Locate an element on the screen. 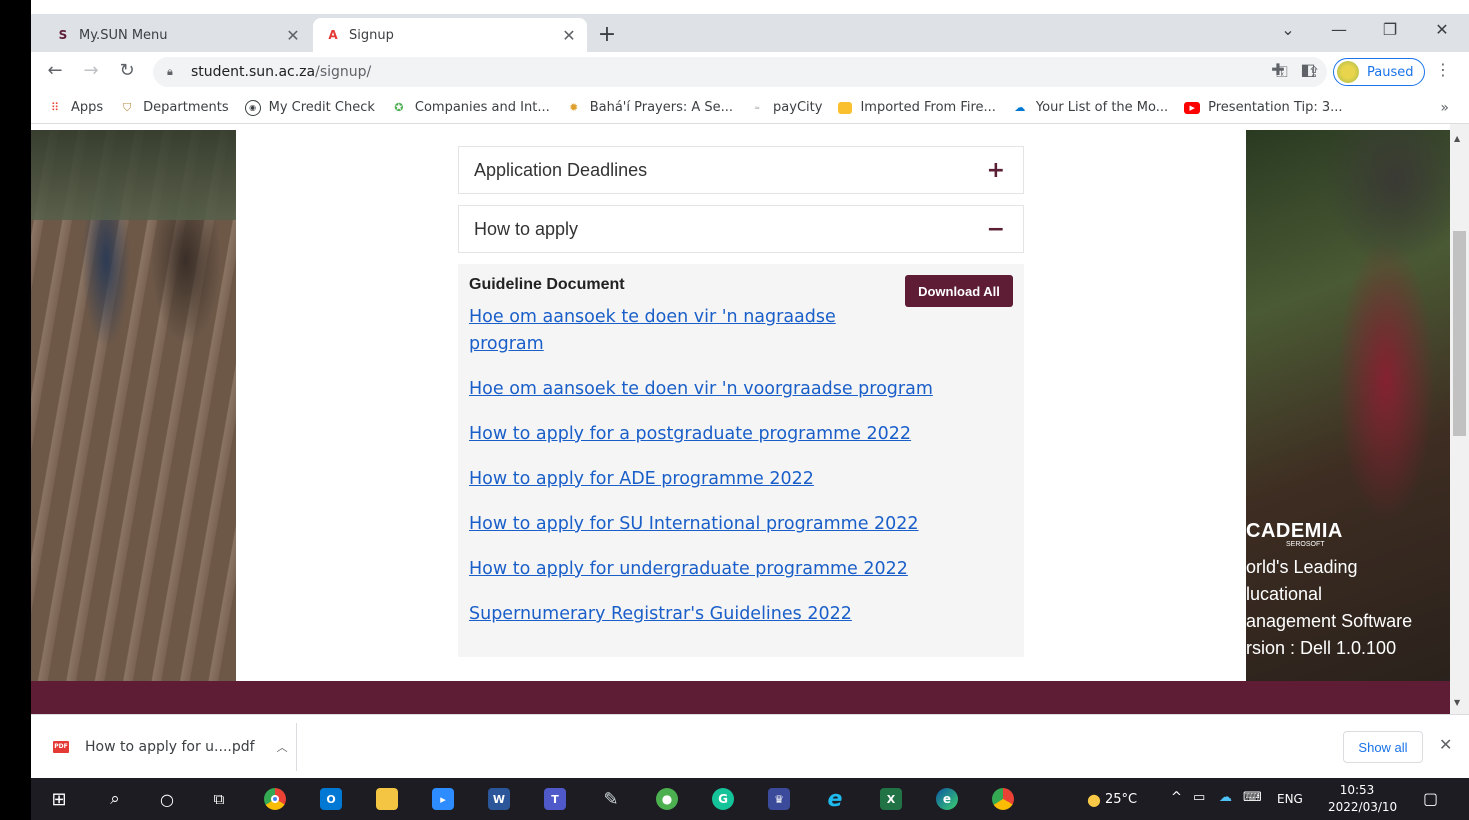 This screenshot has height=820, width=1469. clock-date: 2022/03/10 is located at coordinates (1363, 807).